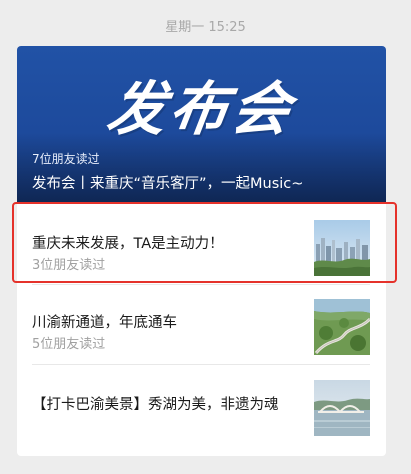  What do you see at coordinates (155, 405) in the screenshot?
I see `article-title: 【打卡巴渝美景】秀湖为美，非遗为魂` at bounding box center [155, 405].